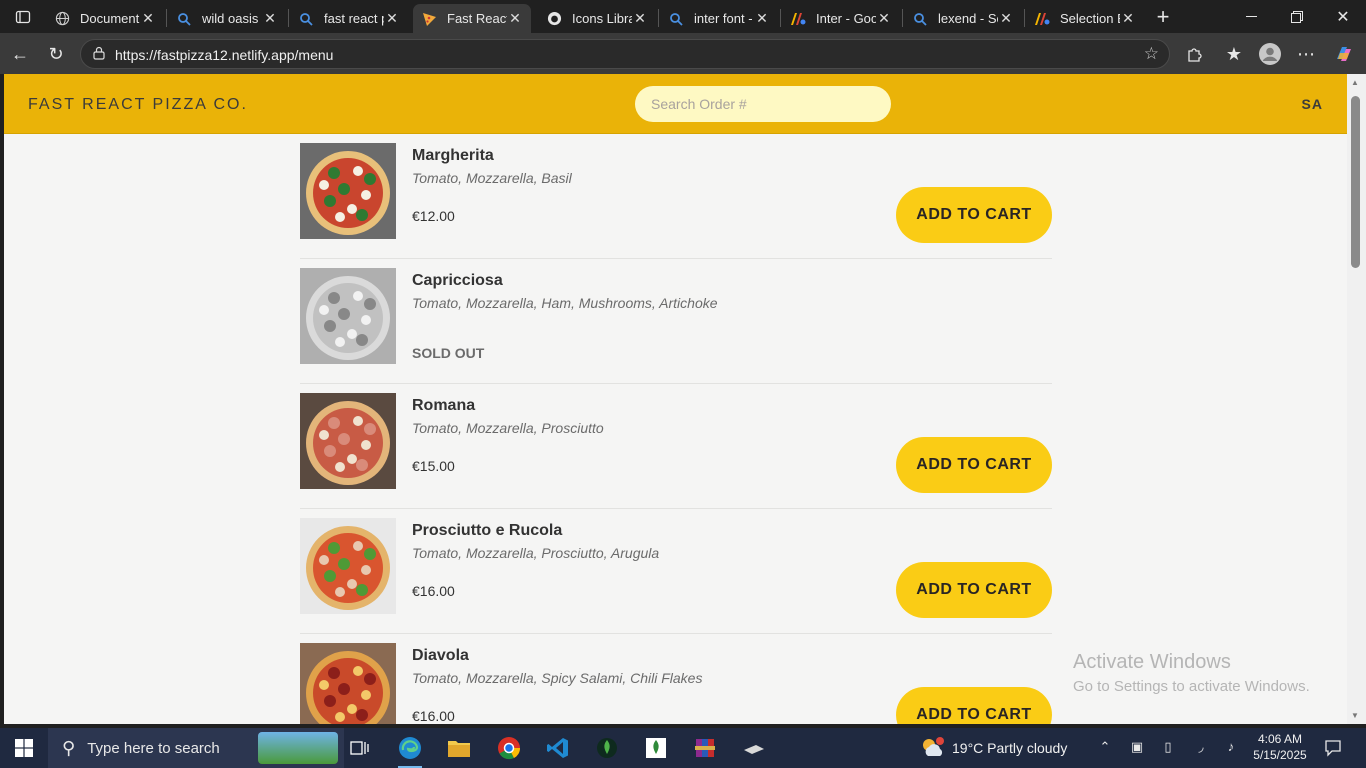 Image resolution: width=1366 pixels, height=768 pixels. I want to click on pizza-price: €15.00, so click(433, 466).